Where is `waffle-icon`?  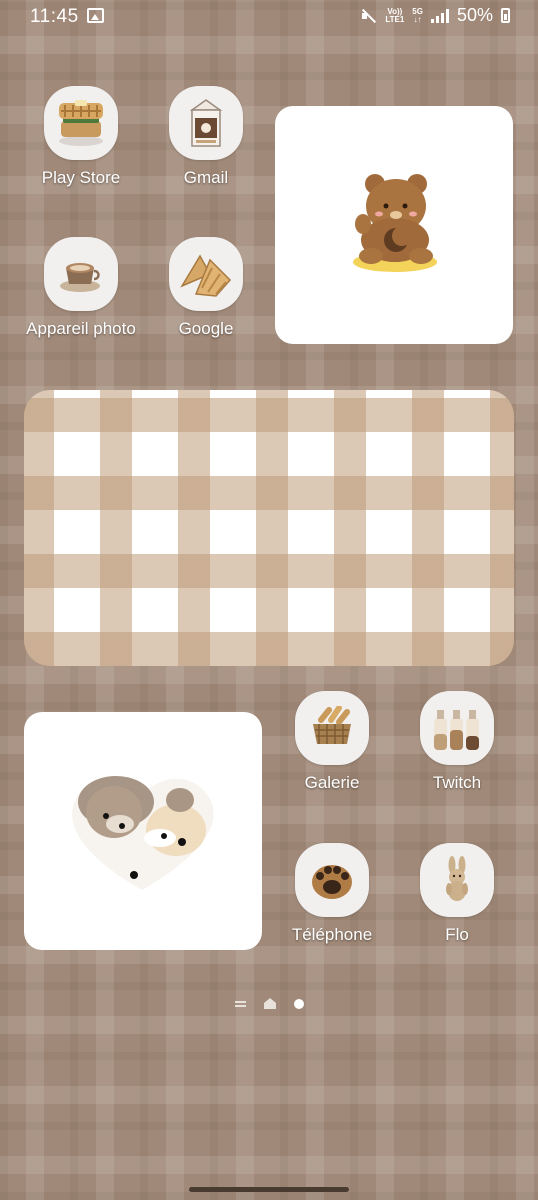
waffle-icon is located at coordinates (81, 123).